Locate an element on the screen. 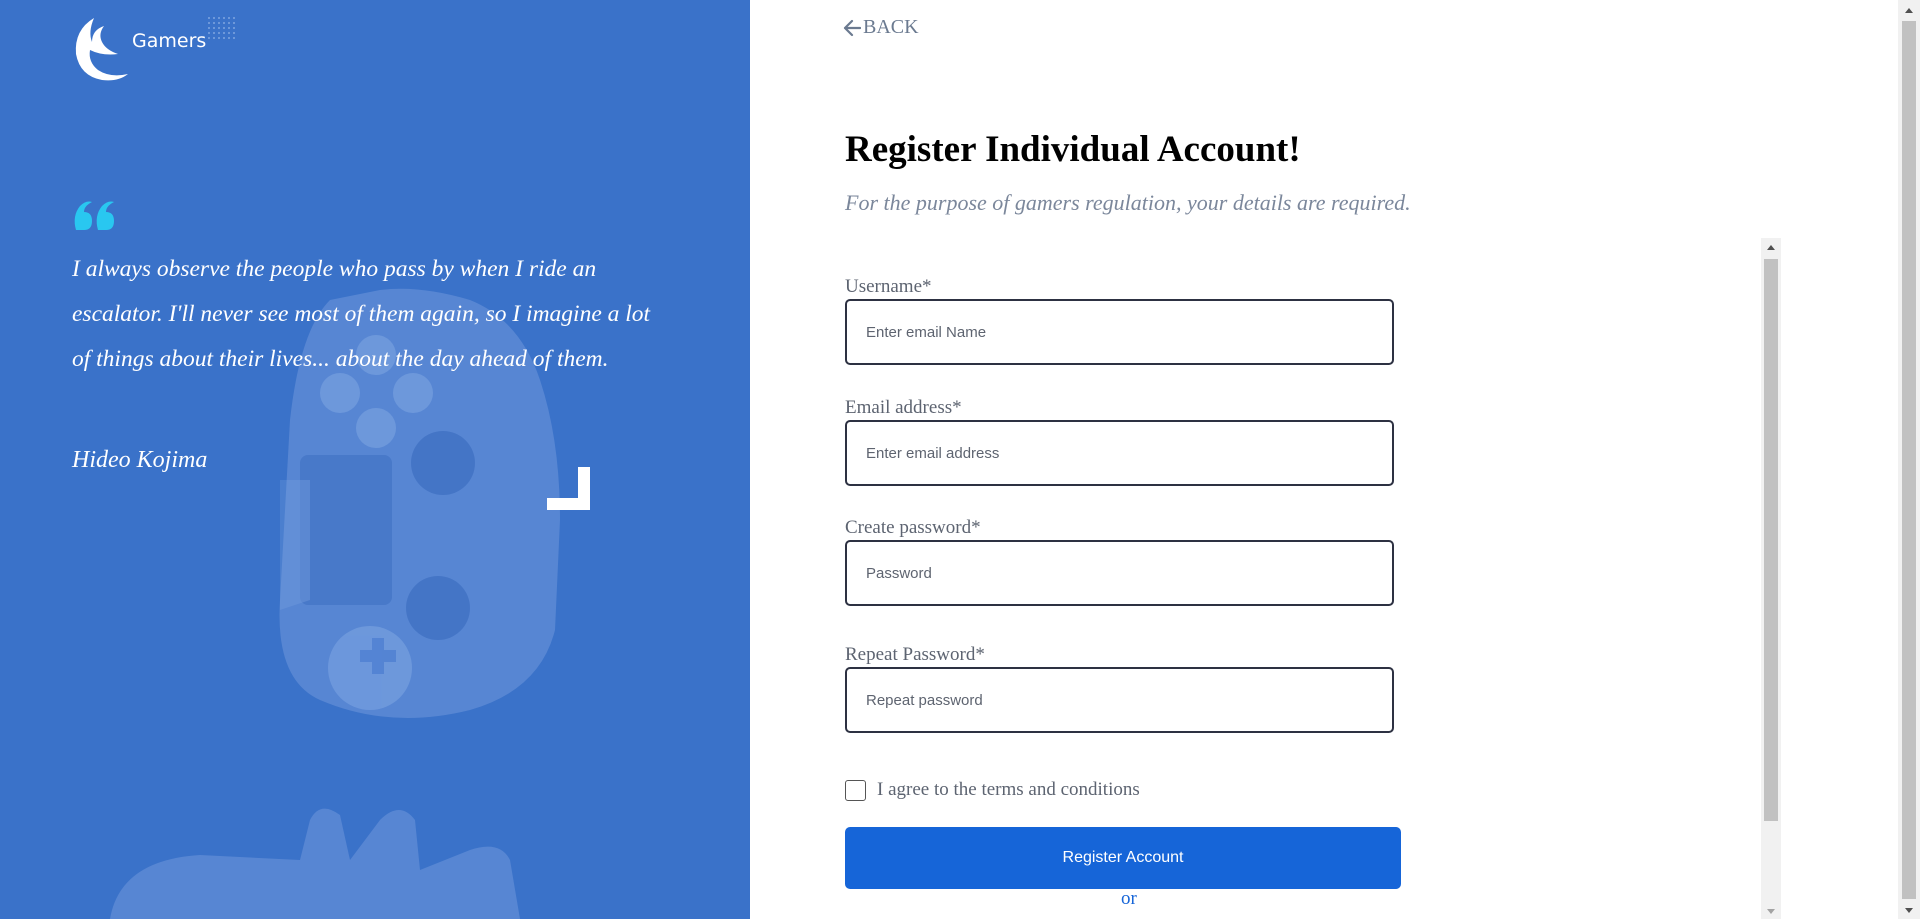  scroll-up-arrow-icon is located at coordinates (1771, 248).